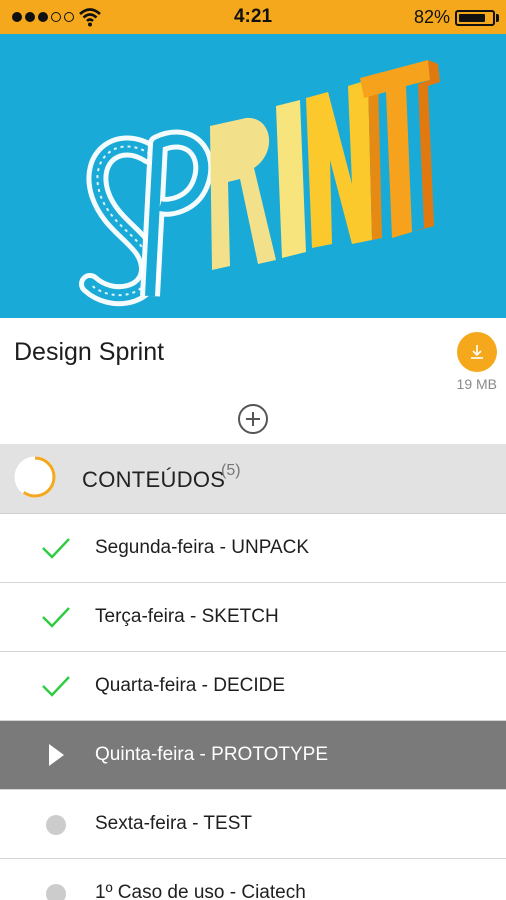 The width and height of the screenshot is (506, 900). Describe the element at coordinates (200, 891) in the screenshot. I see `item-label: 1º Caso de uso - Ciatech` at that location.